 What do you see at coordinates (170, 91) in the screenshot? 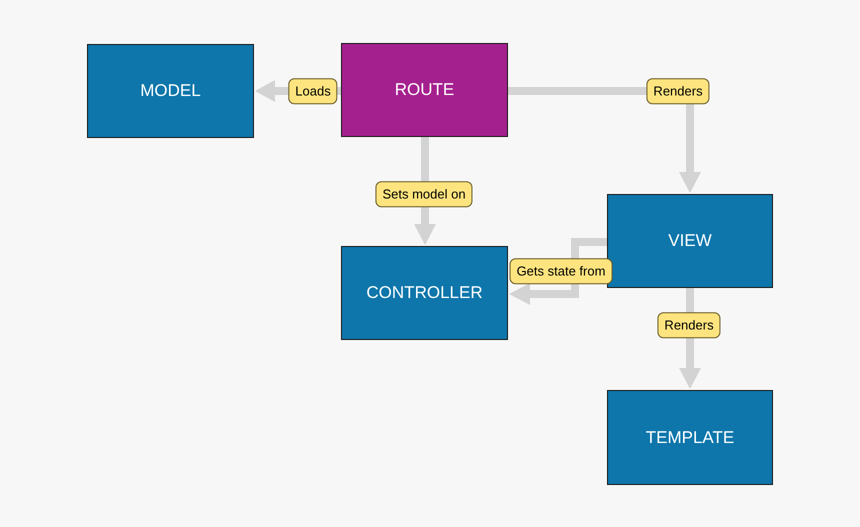
I see `diagram-node: MODEL` at bounding box center [170, 91].